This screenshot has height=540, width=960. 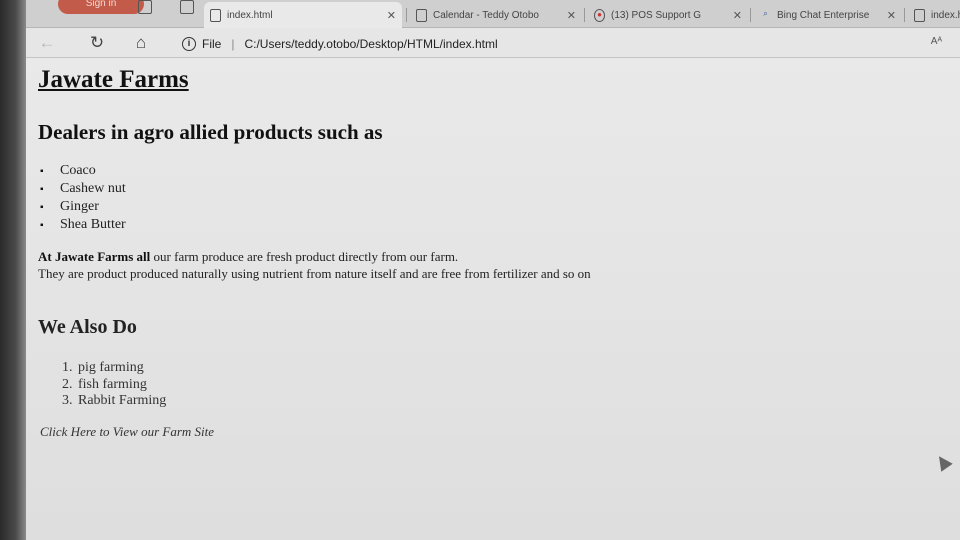 I want to click on workspaces-icon, so click(x=145, y=7).